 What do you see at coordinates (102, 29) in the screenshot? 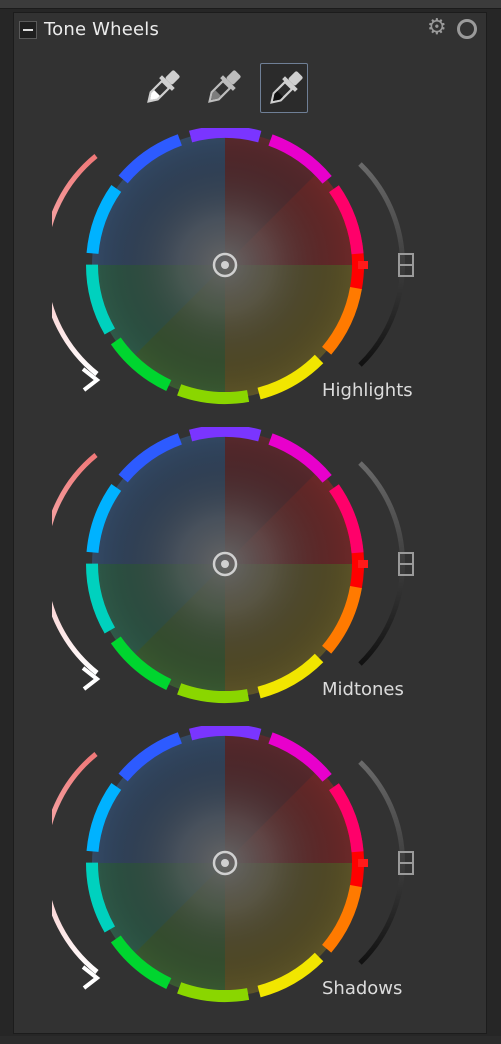
I see `panel-title: Tone Wheels` at bounding box center [102, 29].